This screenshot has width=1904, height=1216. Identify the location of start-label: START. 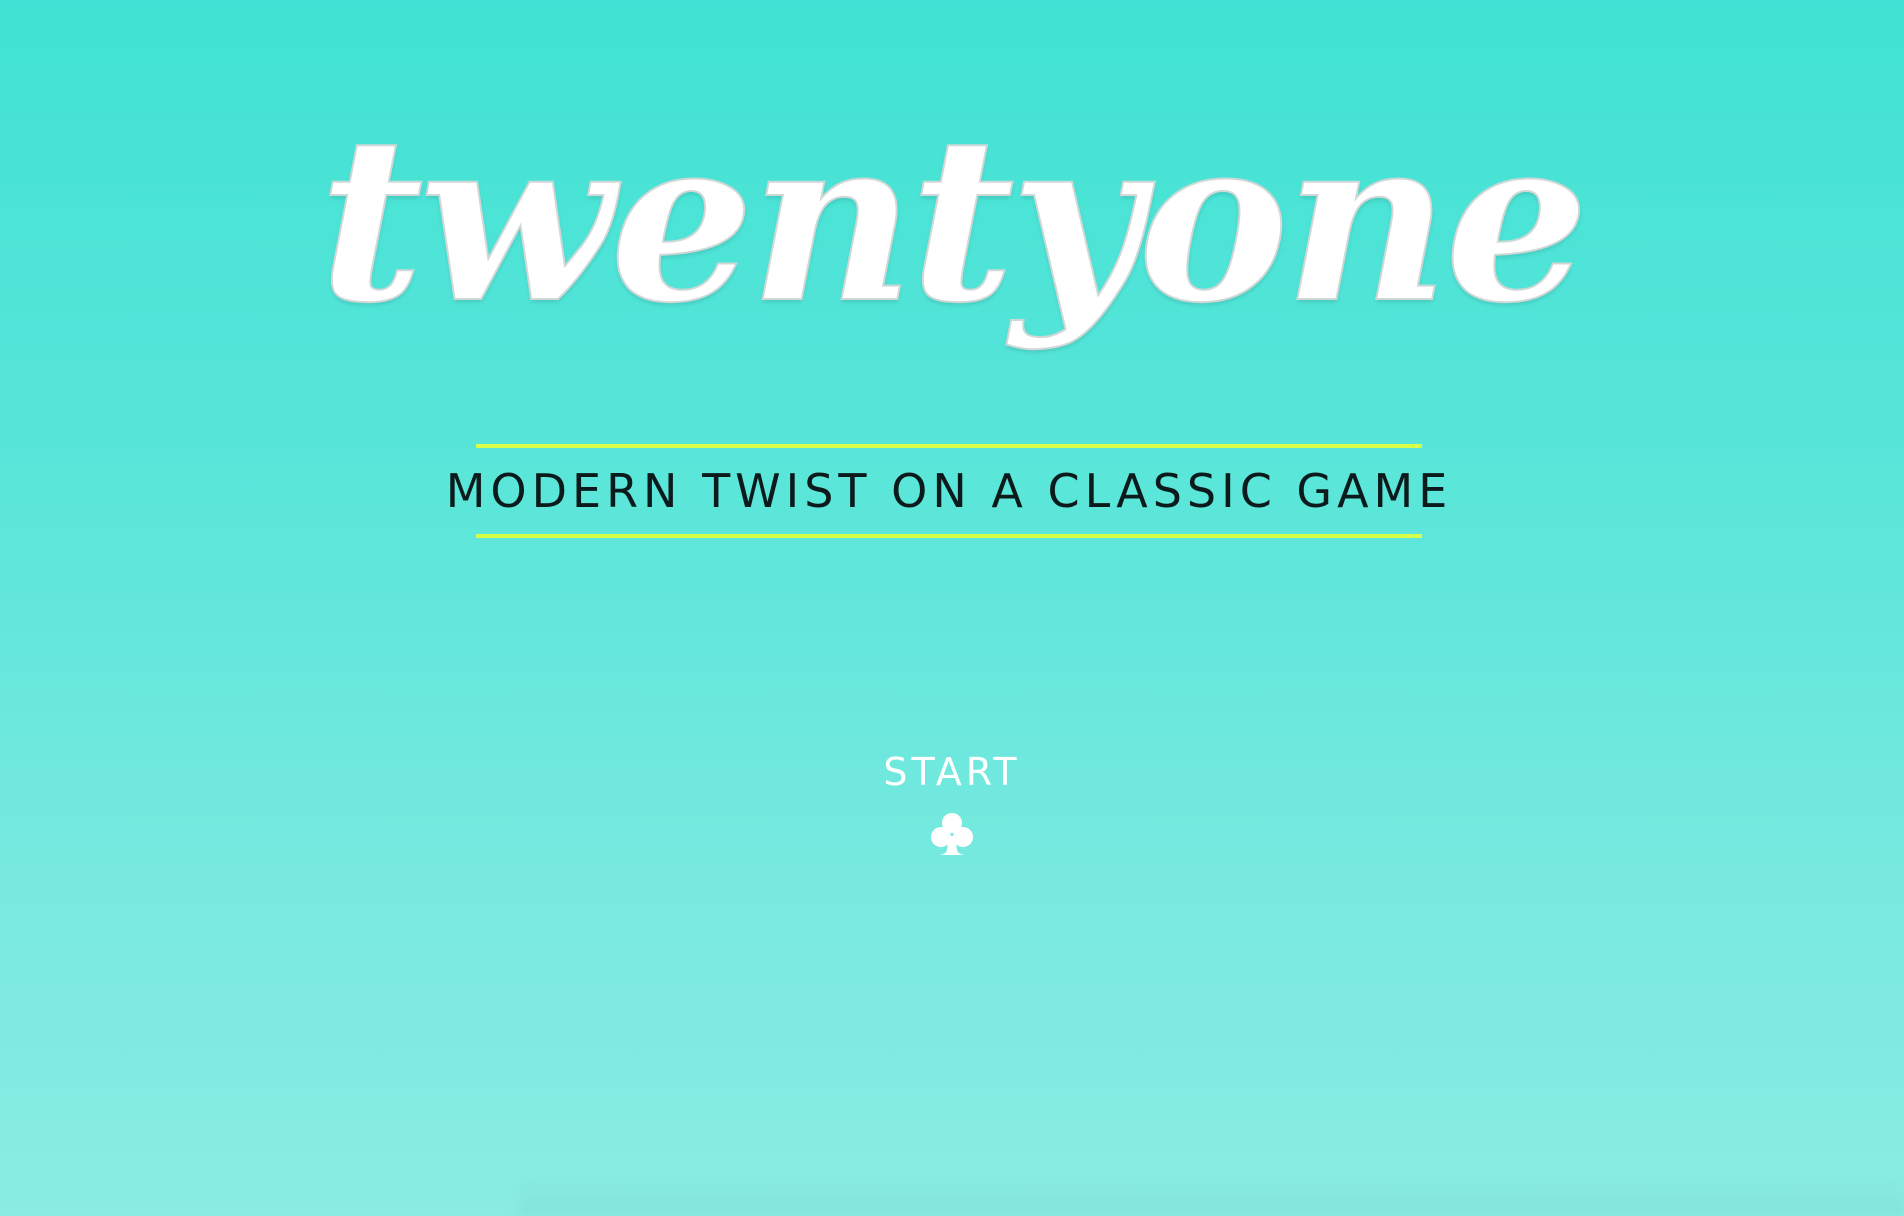
(952, 772).